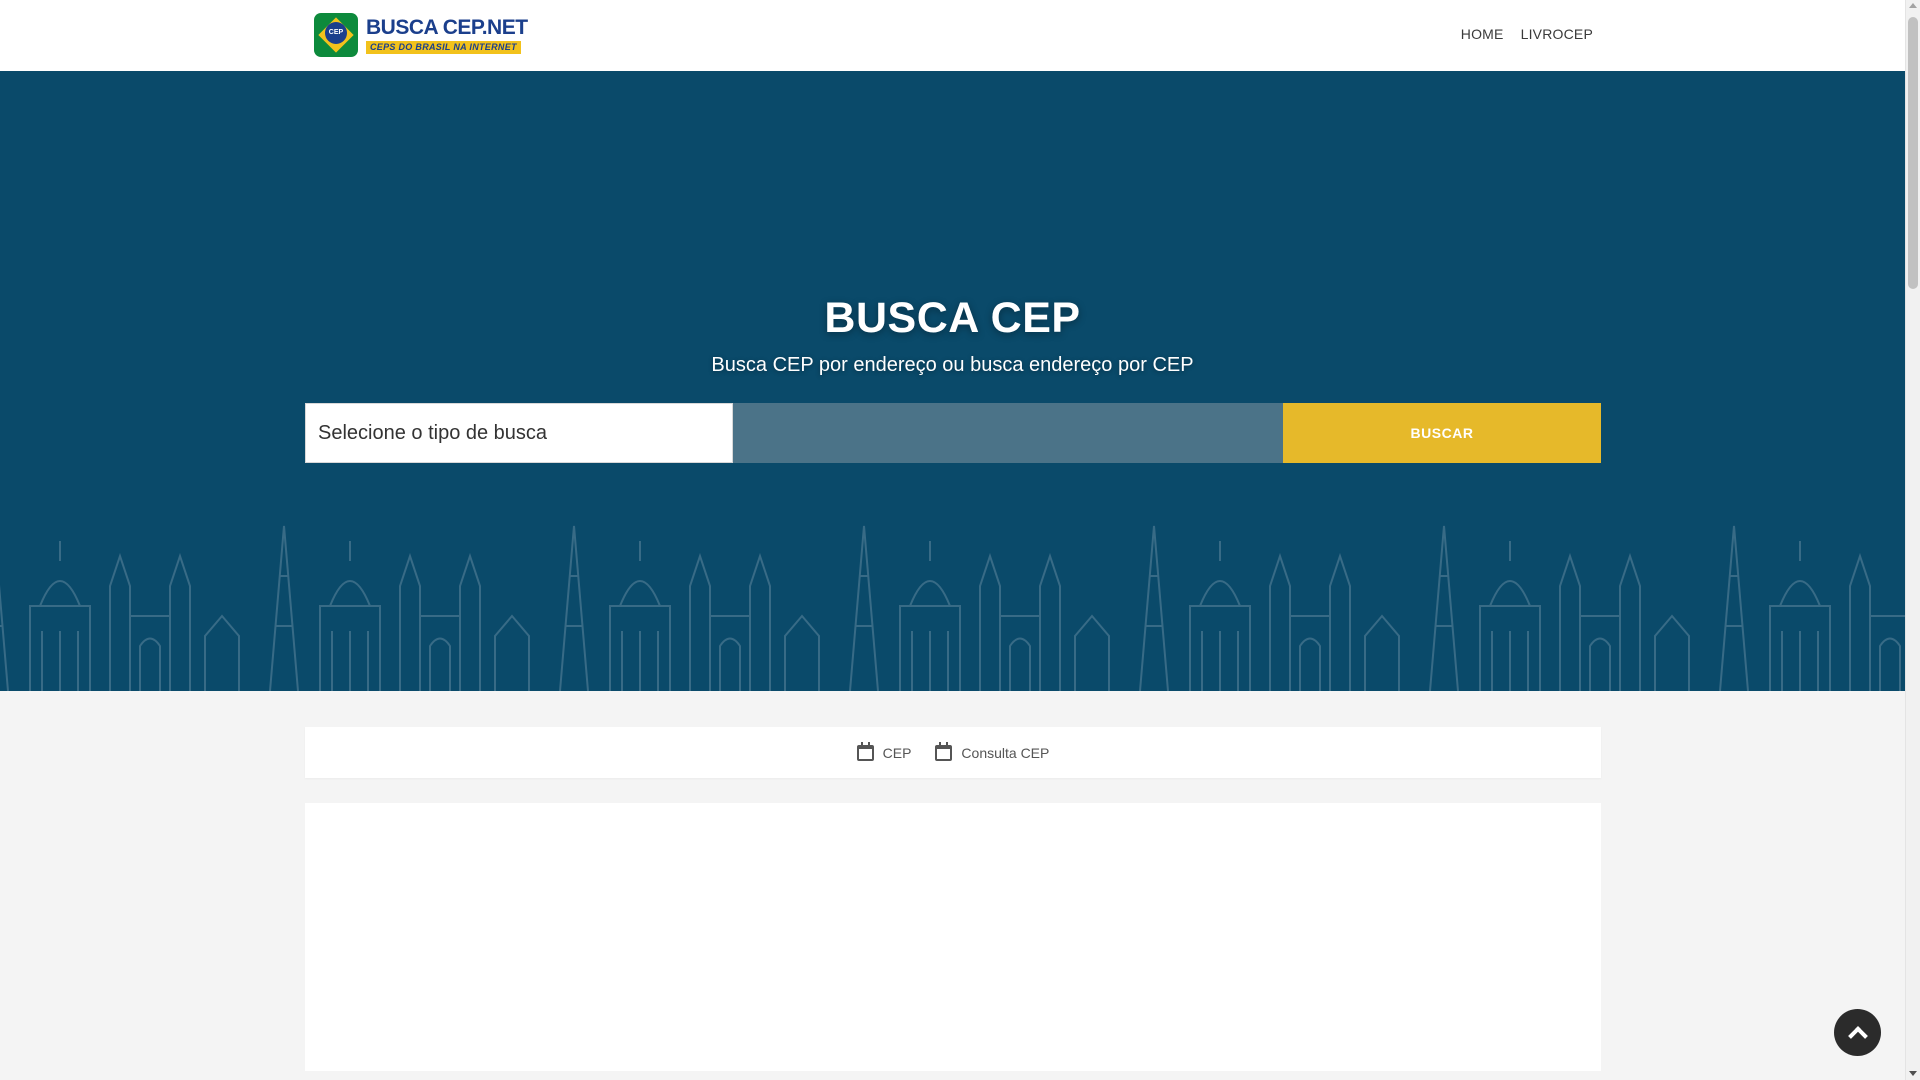  I want to click on hero-title: BUSCA CEP, so click(952, 318).